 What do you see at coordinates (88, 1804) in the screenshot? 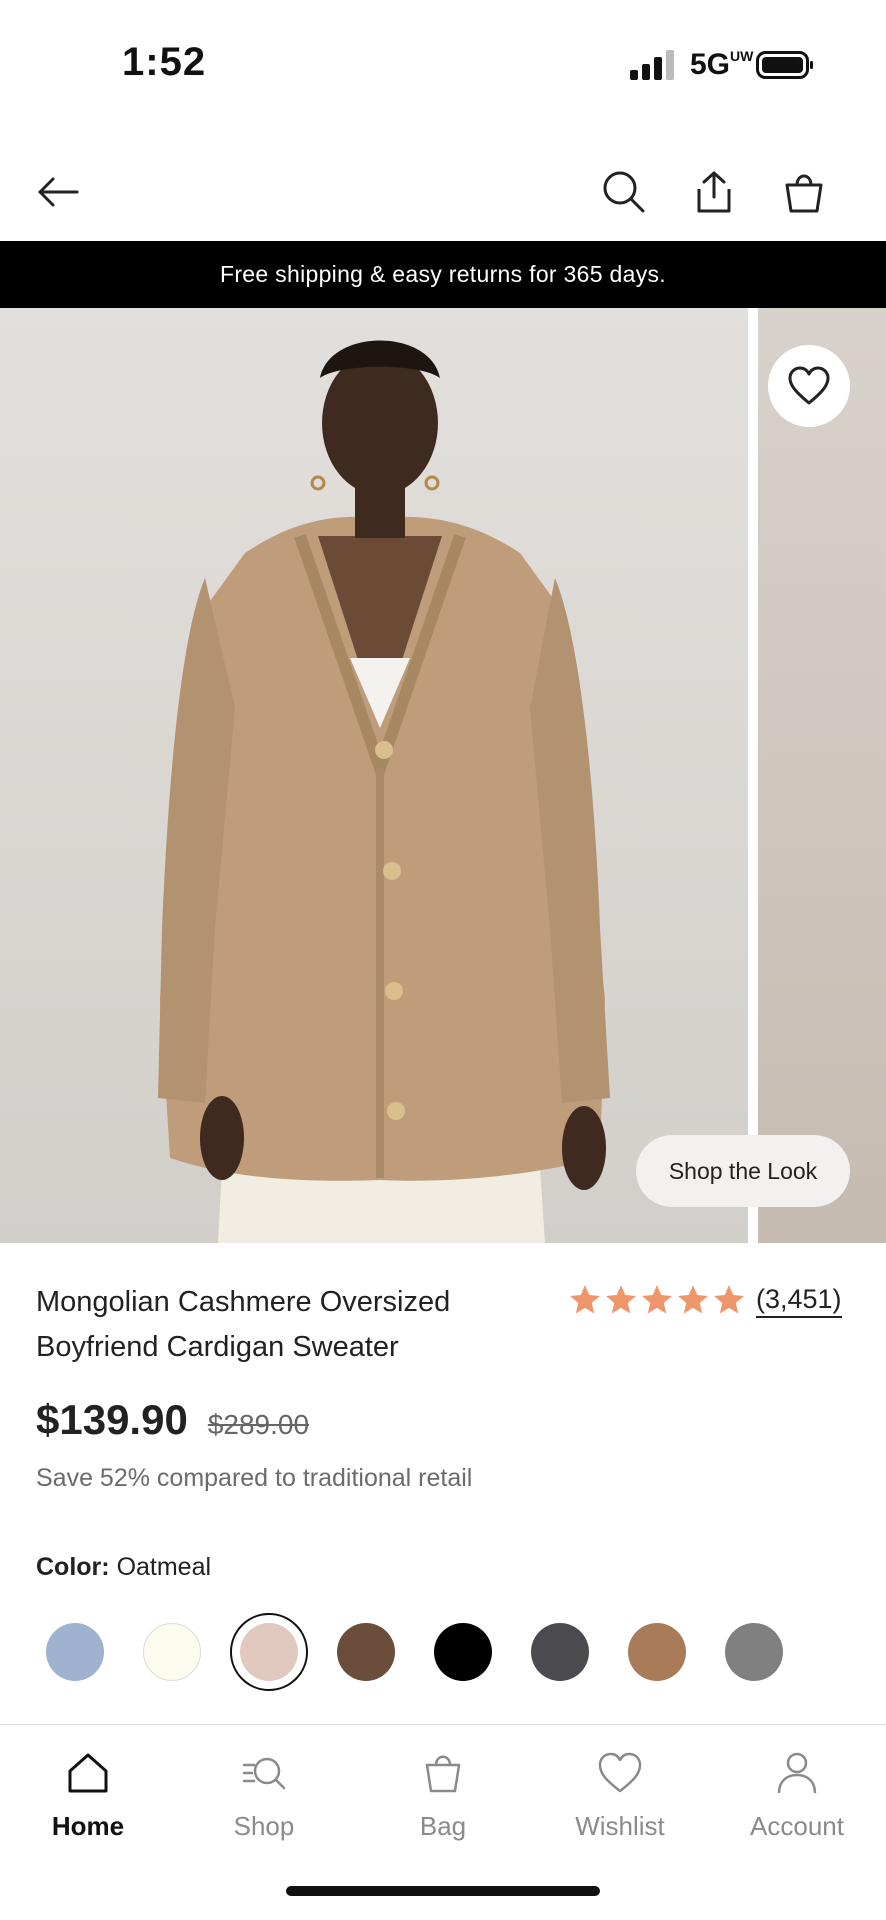
I see `tab-home: Home` at bounding box center [88, 1804].